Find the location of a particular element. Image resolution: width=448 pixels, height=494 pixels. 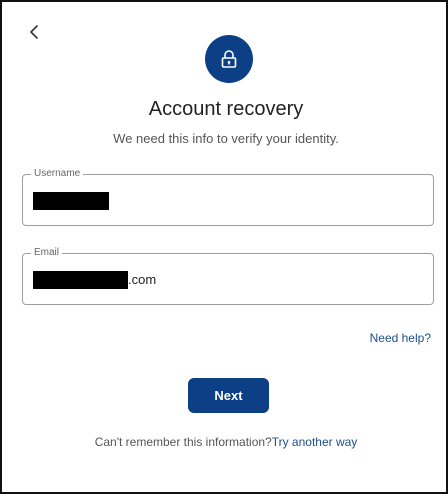

alternate-recovery-prompt: Can't remember this information? is located at coordinates (183, 442).